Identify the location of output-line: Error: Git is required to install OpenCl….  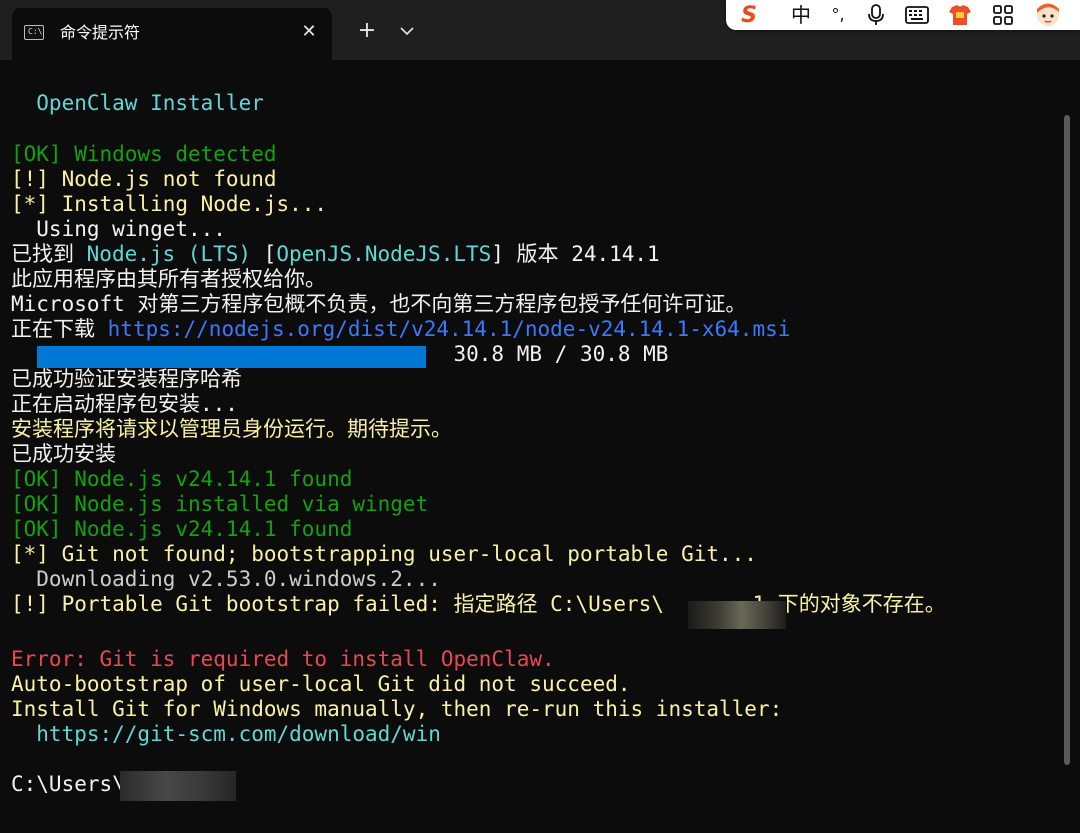
(283, 659).